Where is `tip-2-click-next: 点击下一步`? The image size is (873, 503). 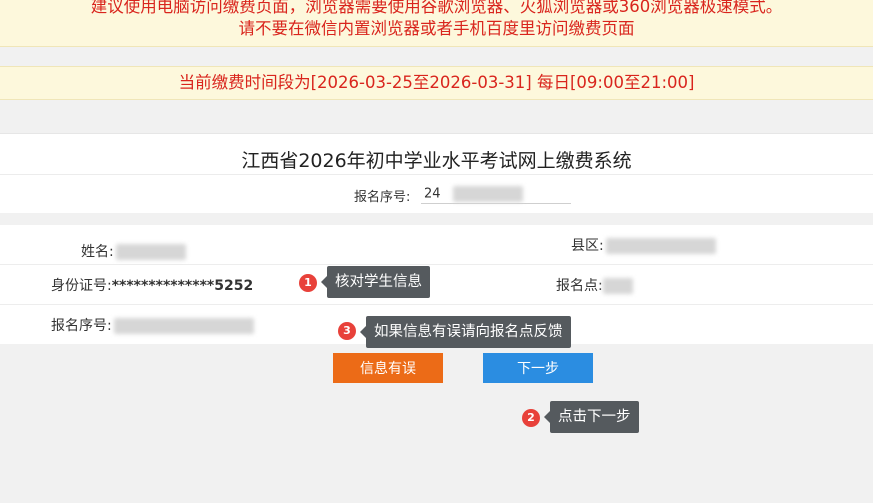
tip-2-click-next: 点击下一步 is located at coordinates (591, 417).